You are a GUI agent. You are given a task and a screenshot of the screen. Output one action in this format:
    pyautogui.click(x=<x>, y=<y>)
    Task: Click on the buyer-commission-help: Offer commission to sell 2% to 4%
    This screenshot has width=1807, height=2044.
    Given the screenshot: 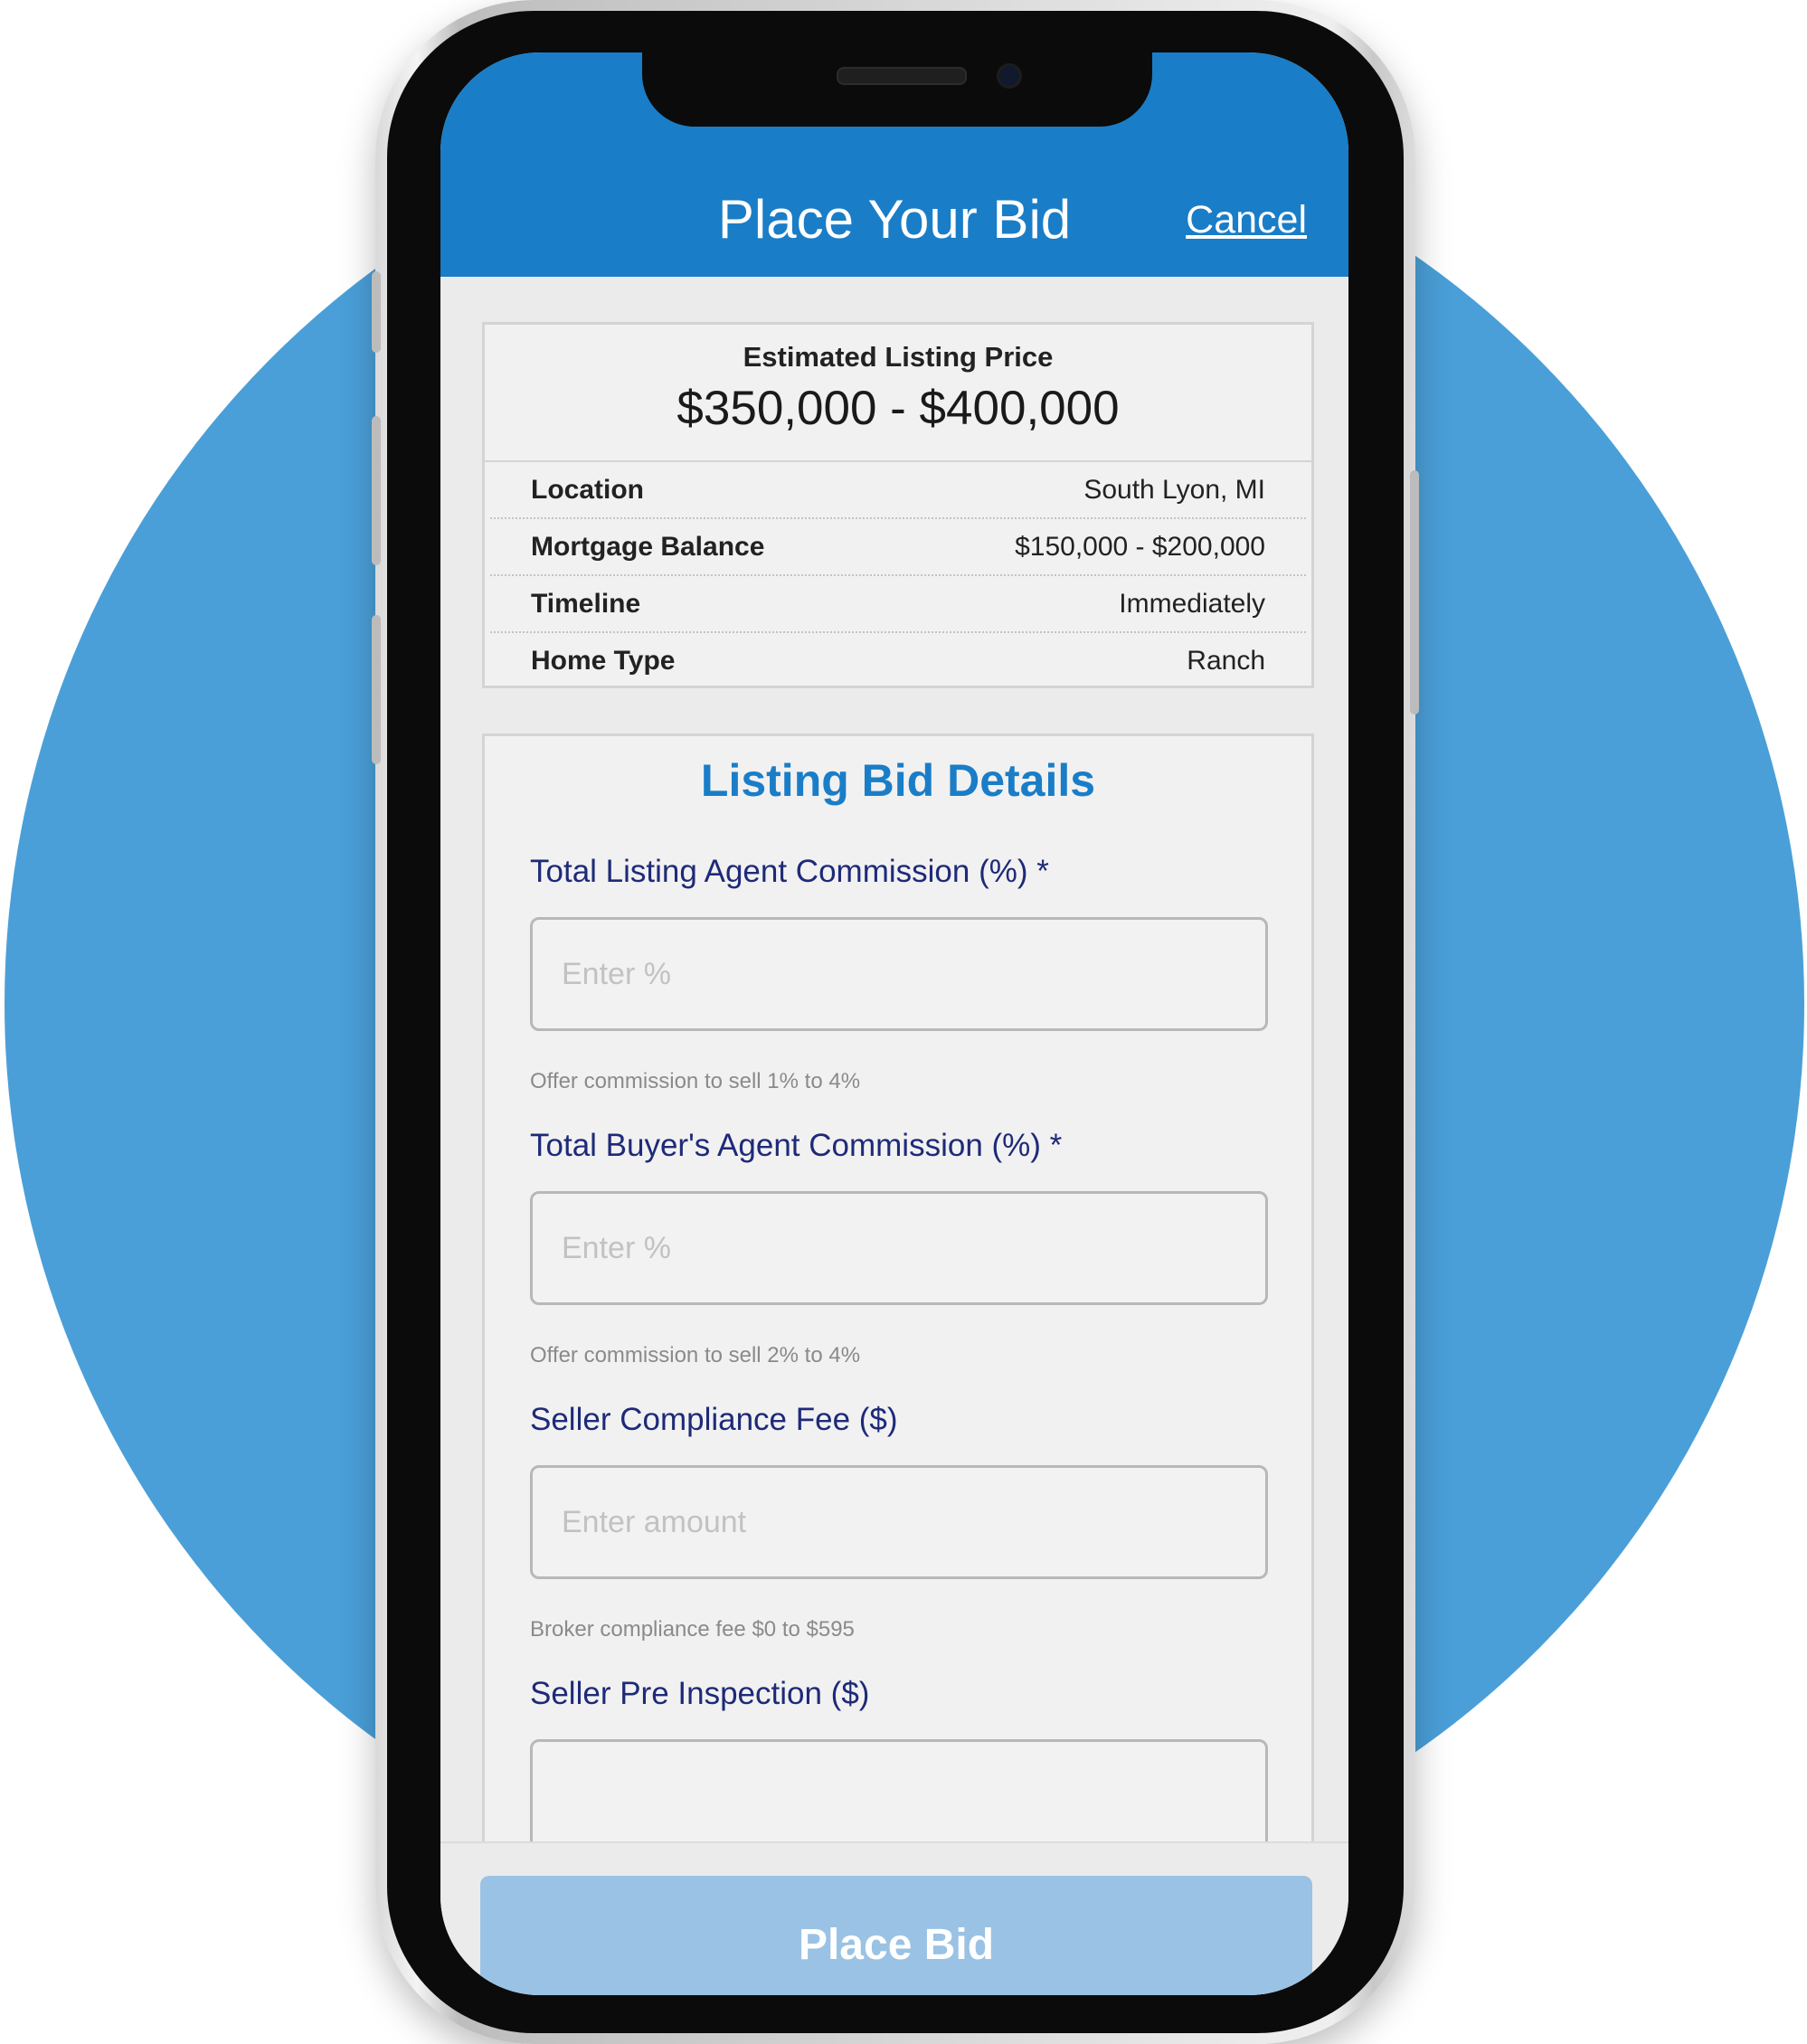 What is the action you would take?
    pyautogui.click(x=695, y=1355)
    